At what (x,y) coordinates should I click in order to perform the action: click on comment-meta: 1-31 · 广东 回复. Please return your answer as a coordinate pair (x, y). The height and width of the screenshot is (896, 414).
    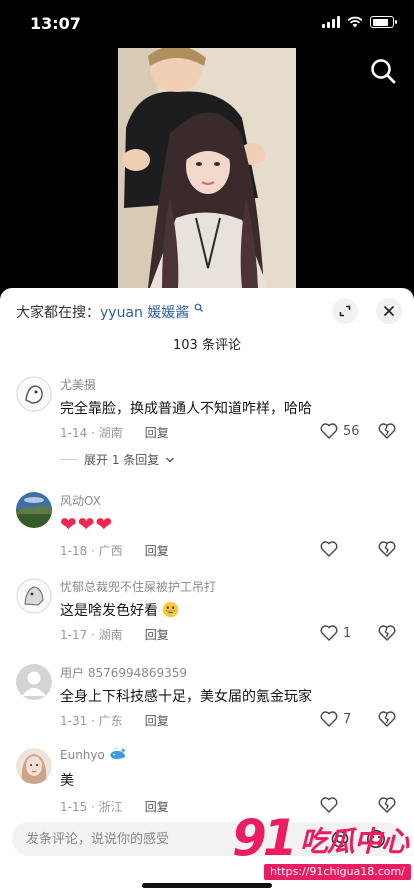
    Looking at the image, I should click on (114, 720).